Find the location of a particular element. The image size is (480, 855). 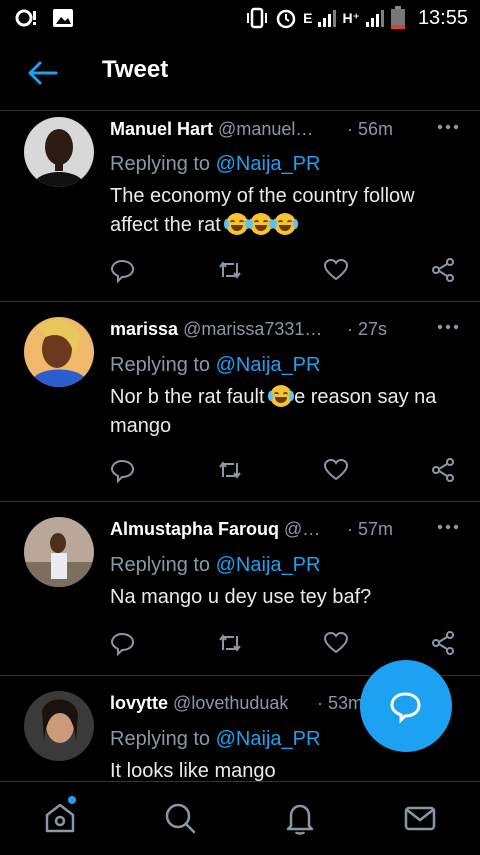

page-title: Tweet is located at coordinates (135, 69).